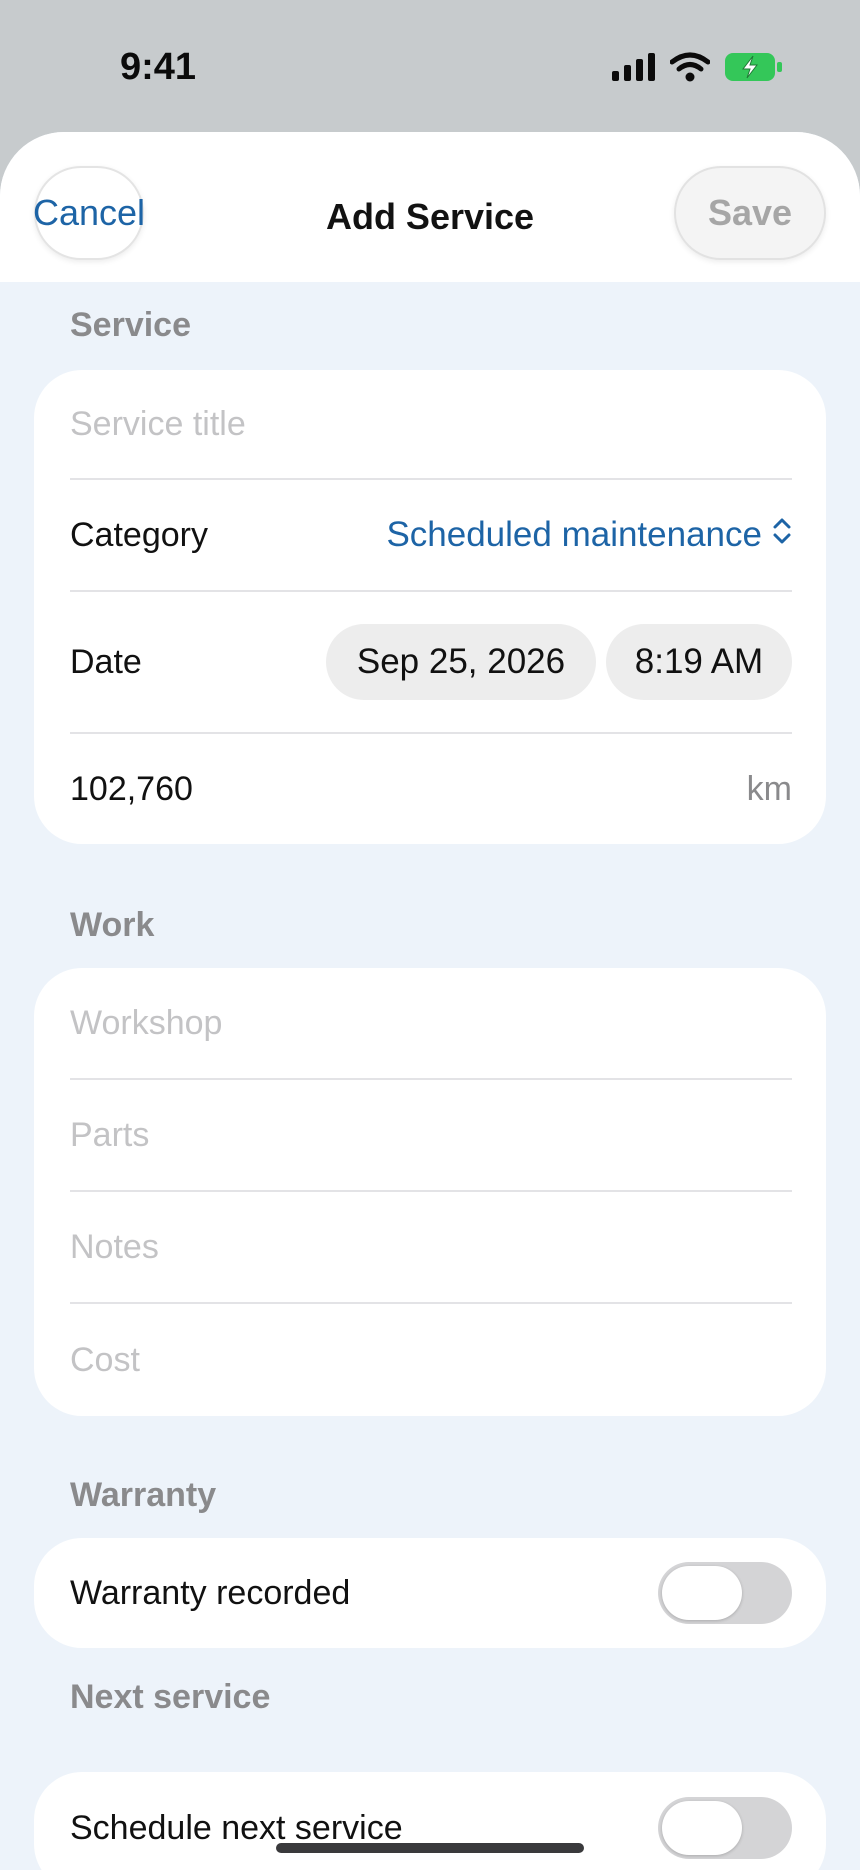  I want to click on category-picker: Scheduled maintenance, so click(589, 535).